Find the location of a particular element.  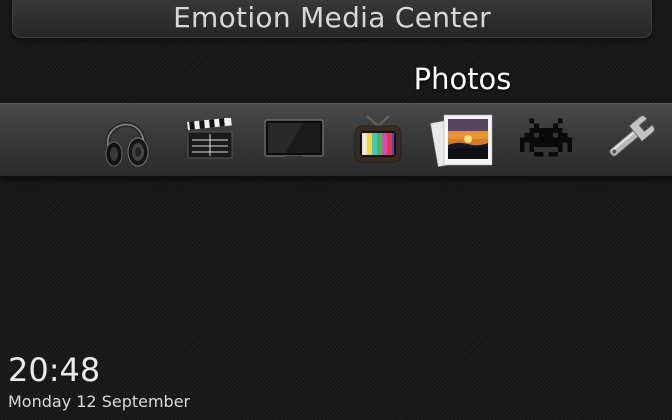

photos-icon is located at coordinates (461, 140).